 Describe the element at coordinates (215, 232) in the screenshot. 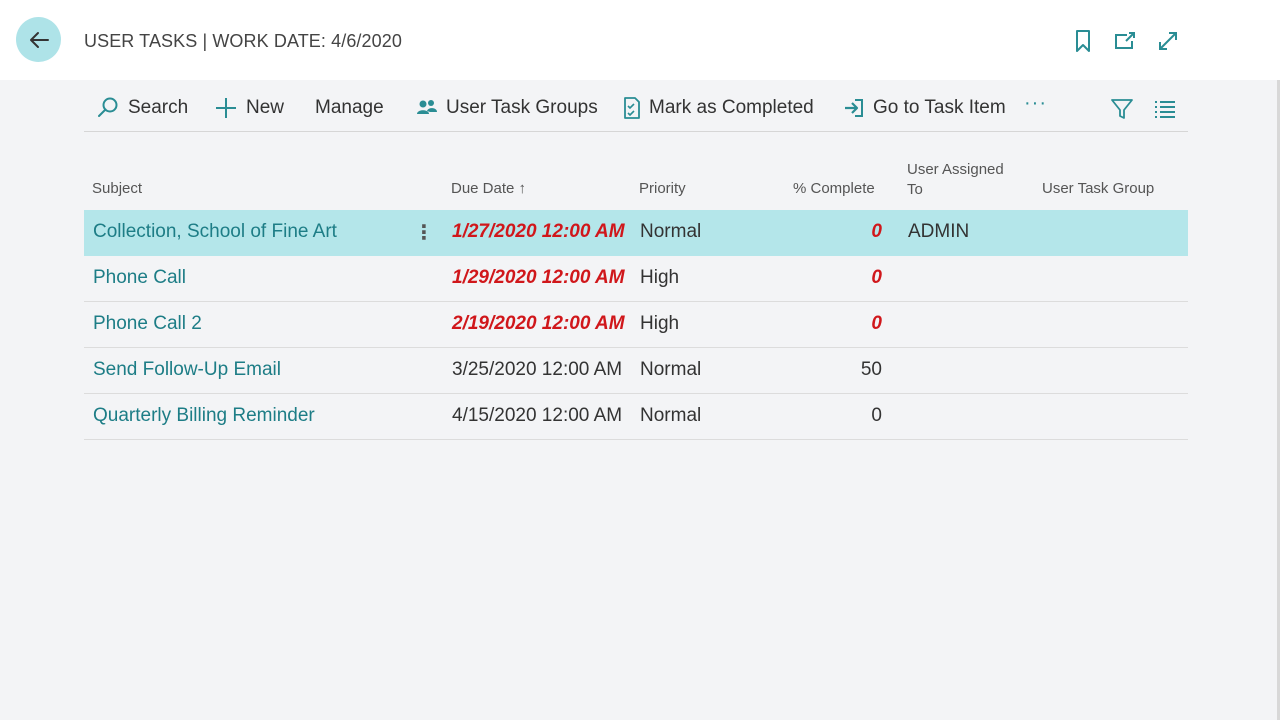

I see `subject-link: Collection, School of Fine Art` at that location.